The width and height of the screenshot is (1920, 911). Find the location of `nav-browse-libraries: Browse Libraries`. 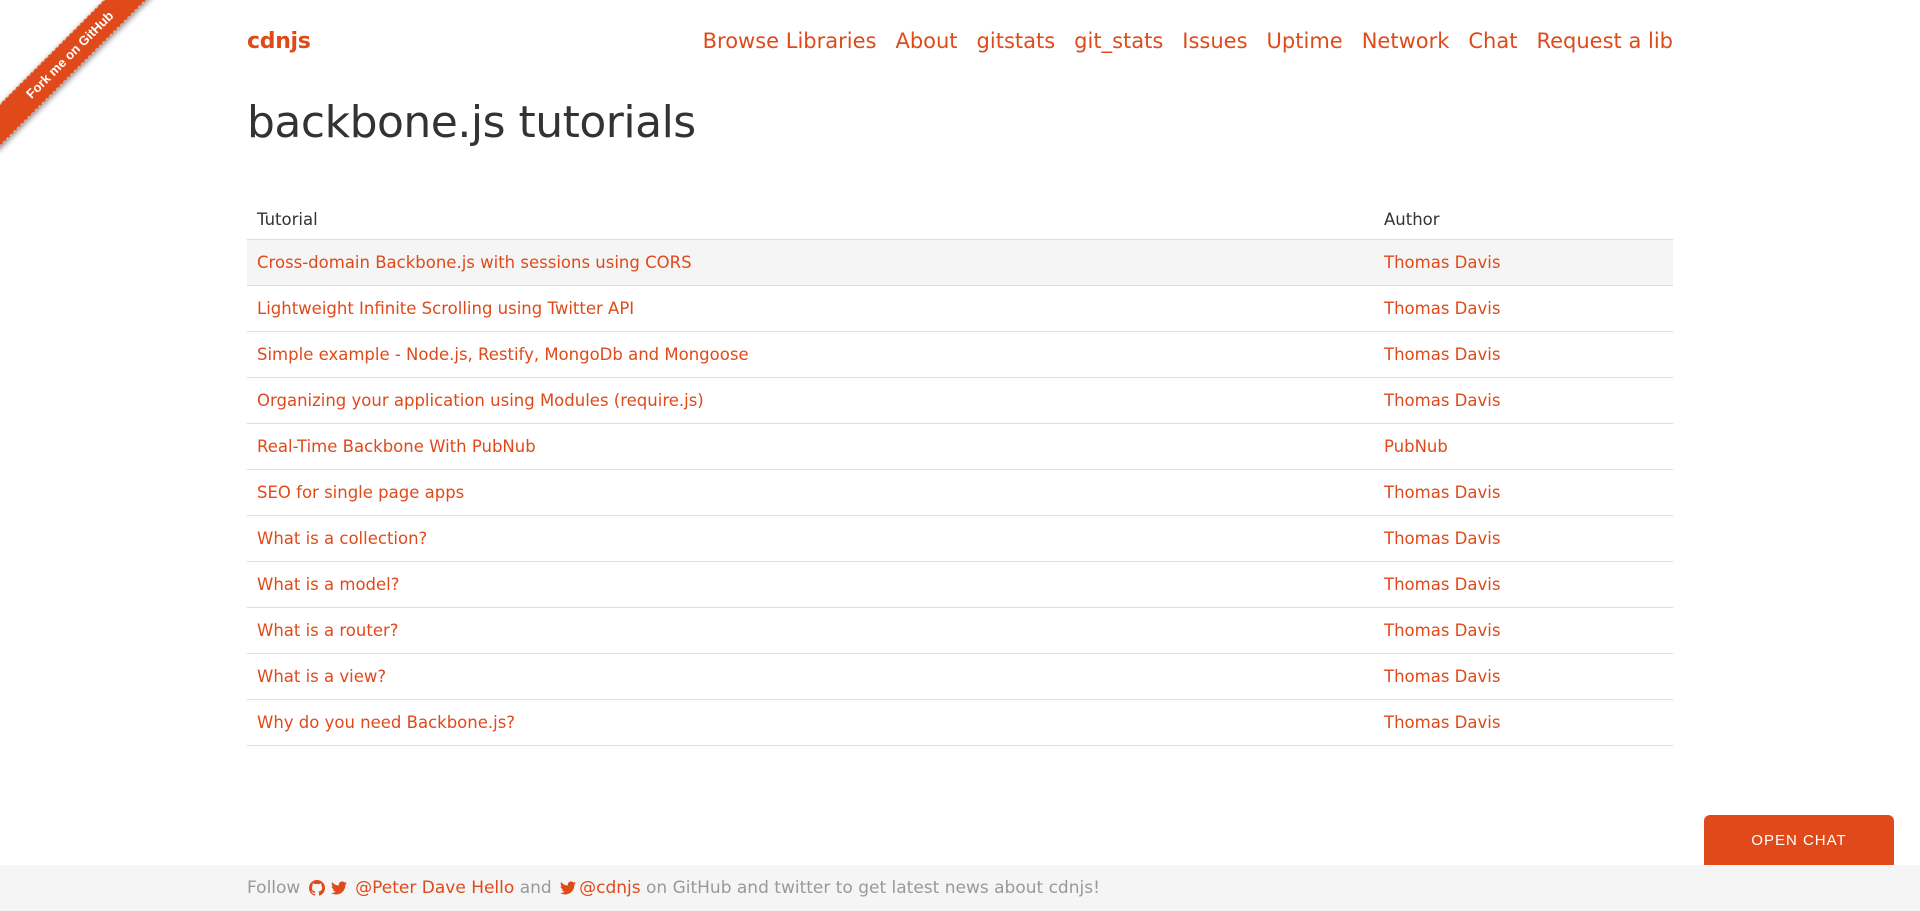

nav-browse-libraries: Browse Libraries is located at coordinates (790, 41).